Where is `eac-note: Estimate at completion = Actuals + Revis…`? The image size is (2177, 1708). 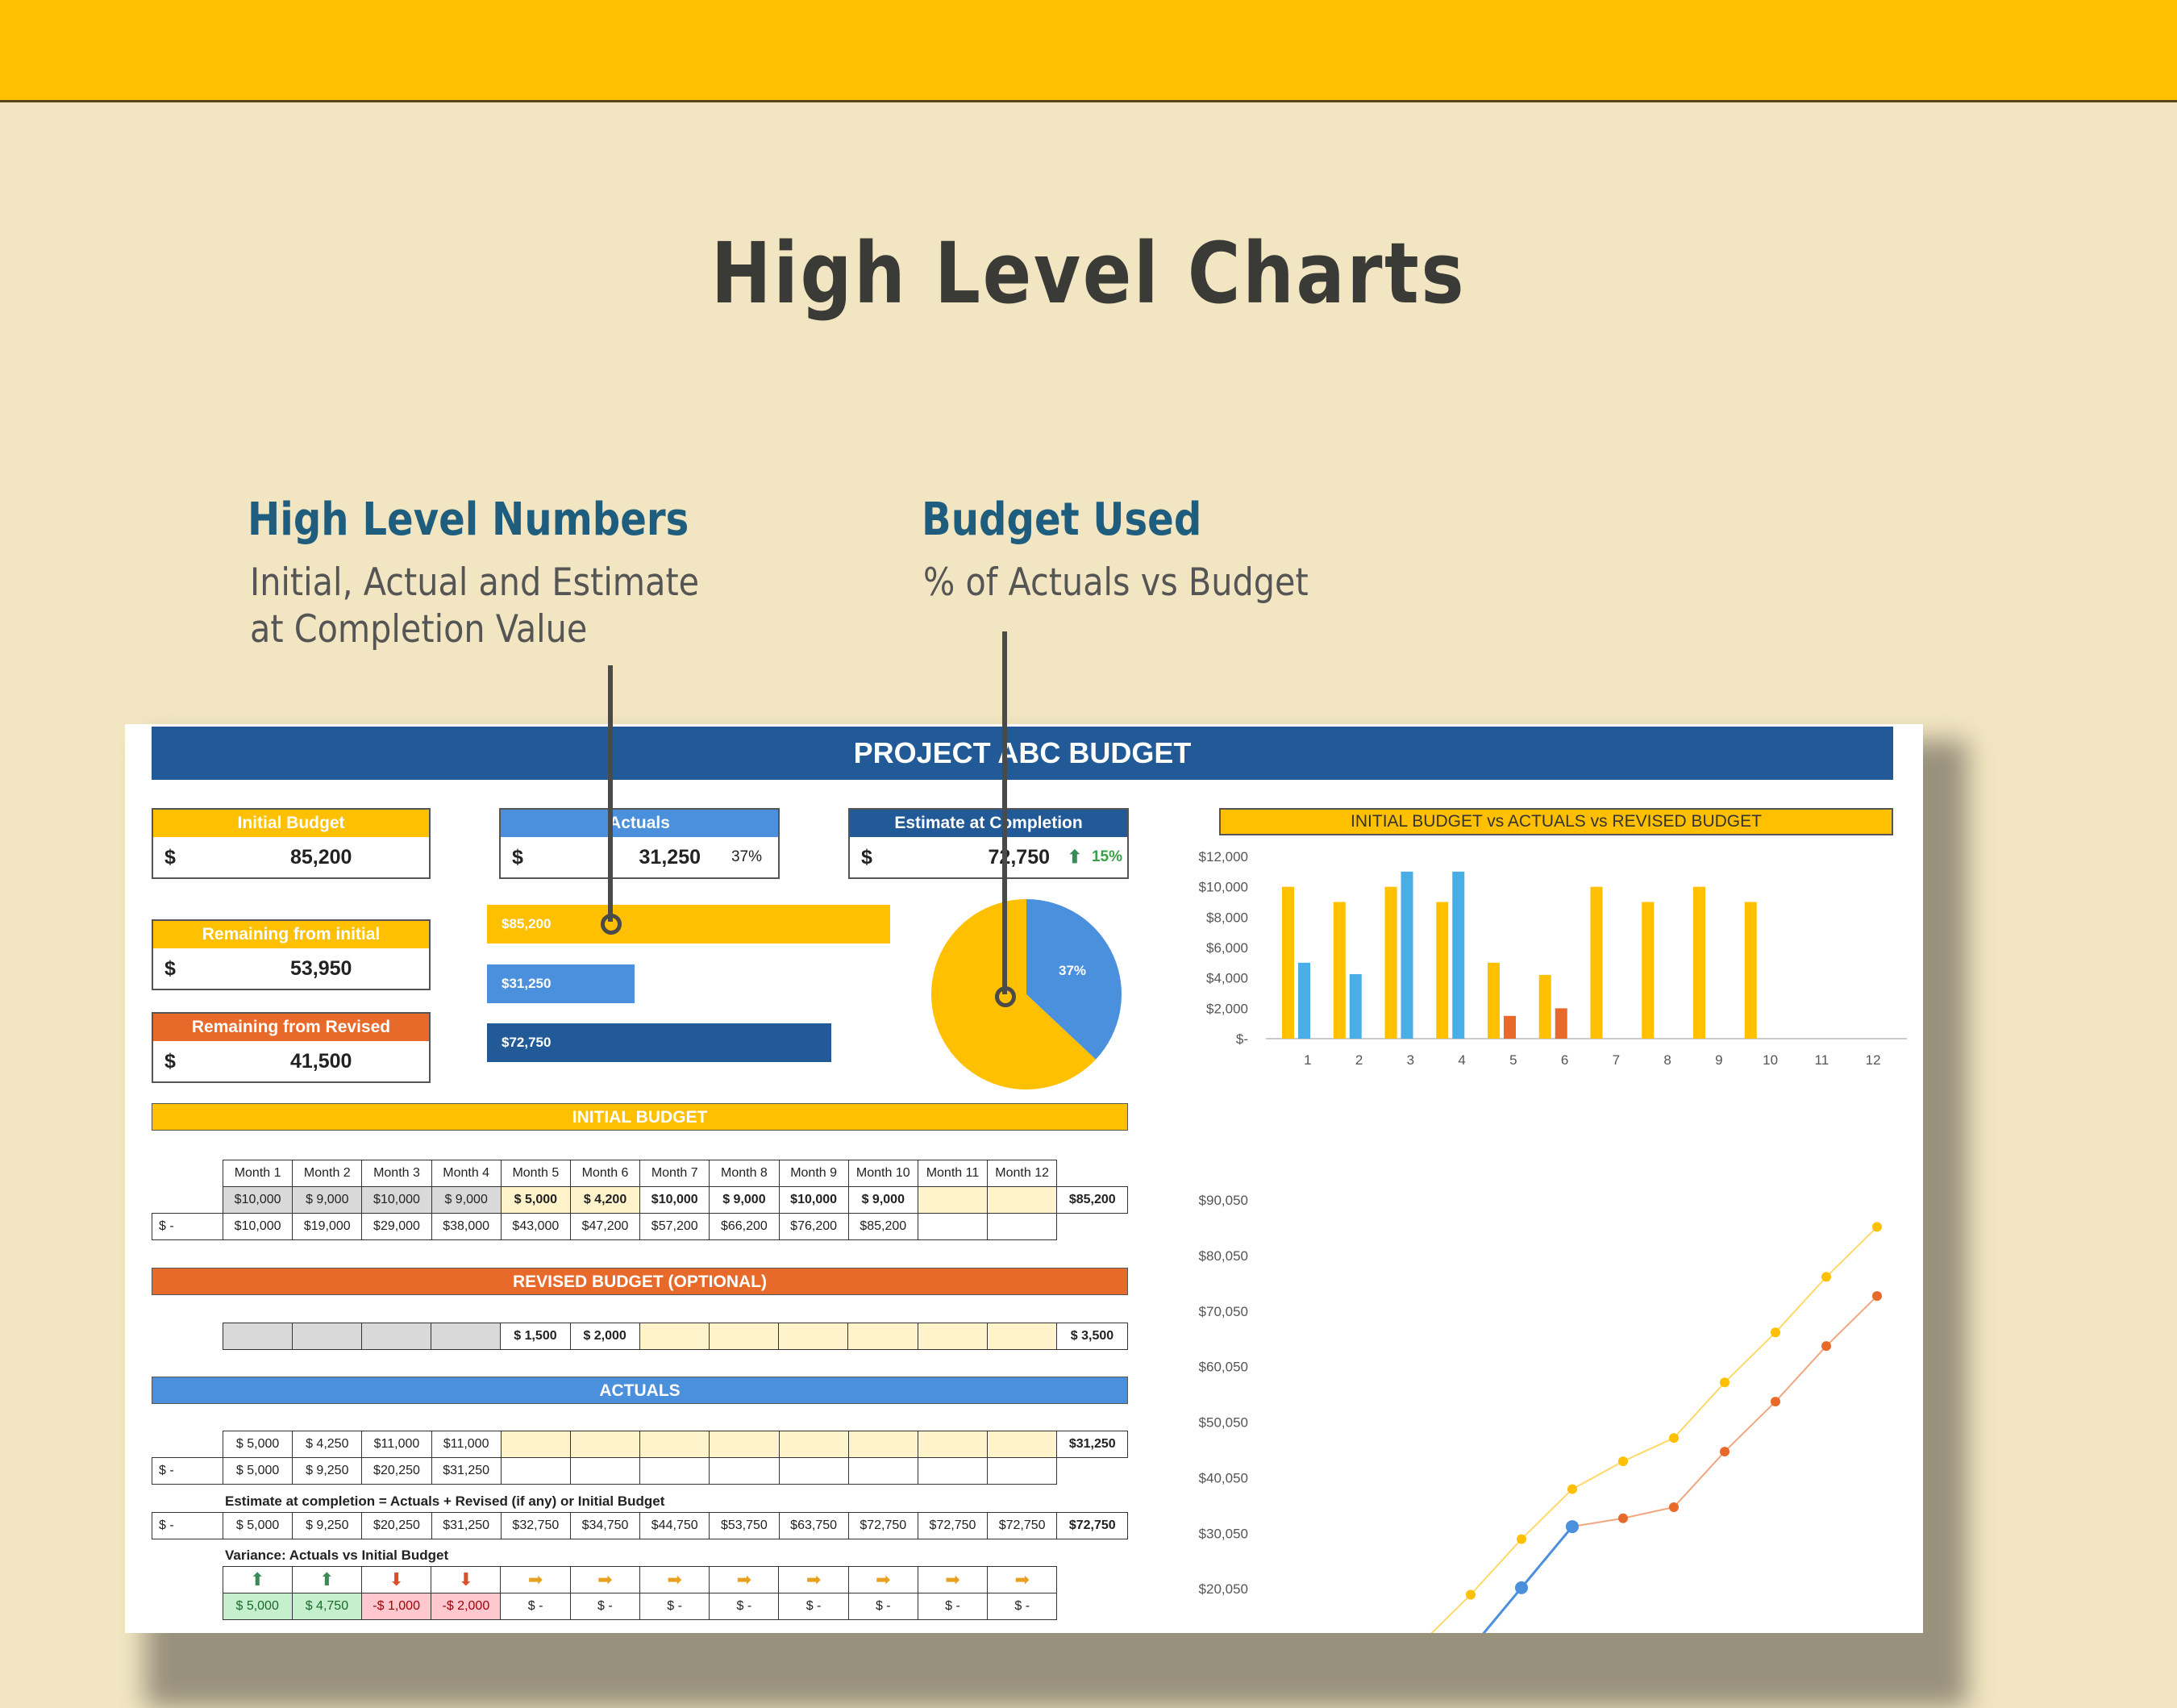
eac-note: Estimate at completion = Actuals + Revis… is located at coordinates (445, 1501).